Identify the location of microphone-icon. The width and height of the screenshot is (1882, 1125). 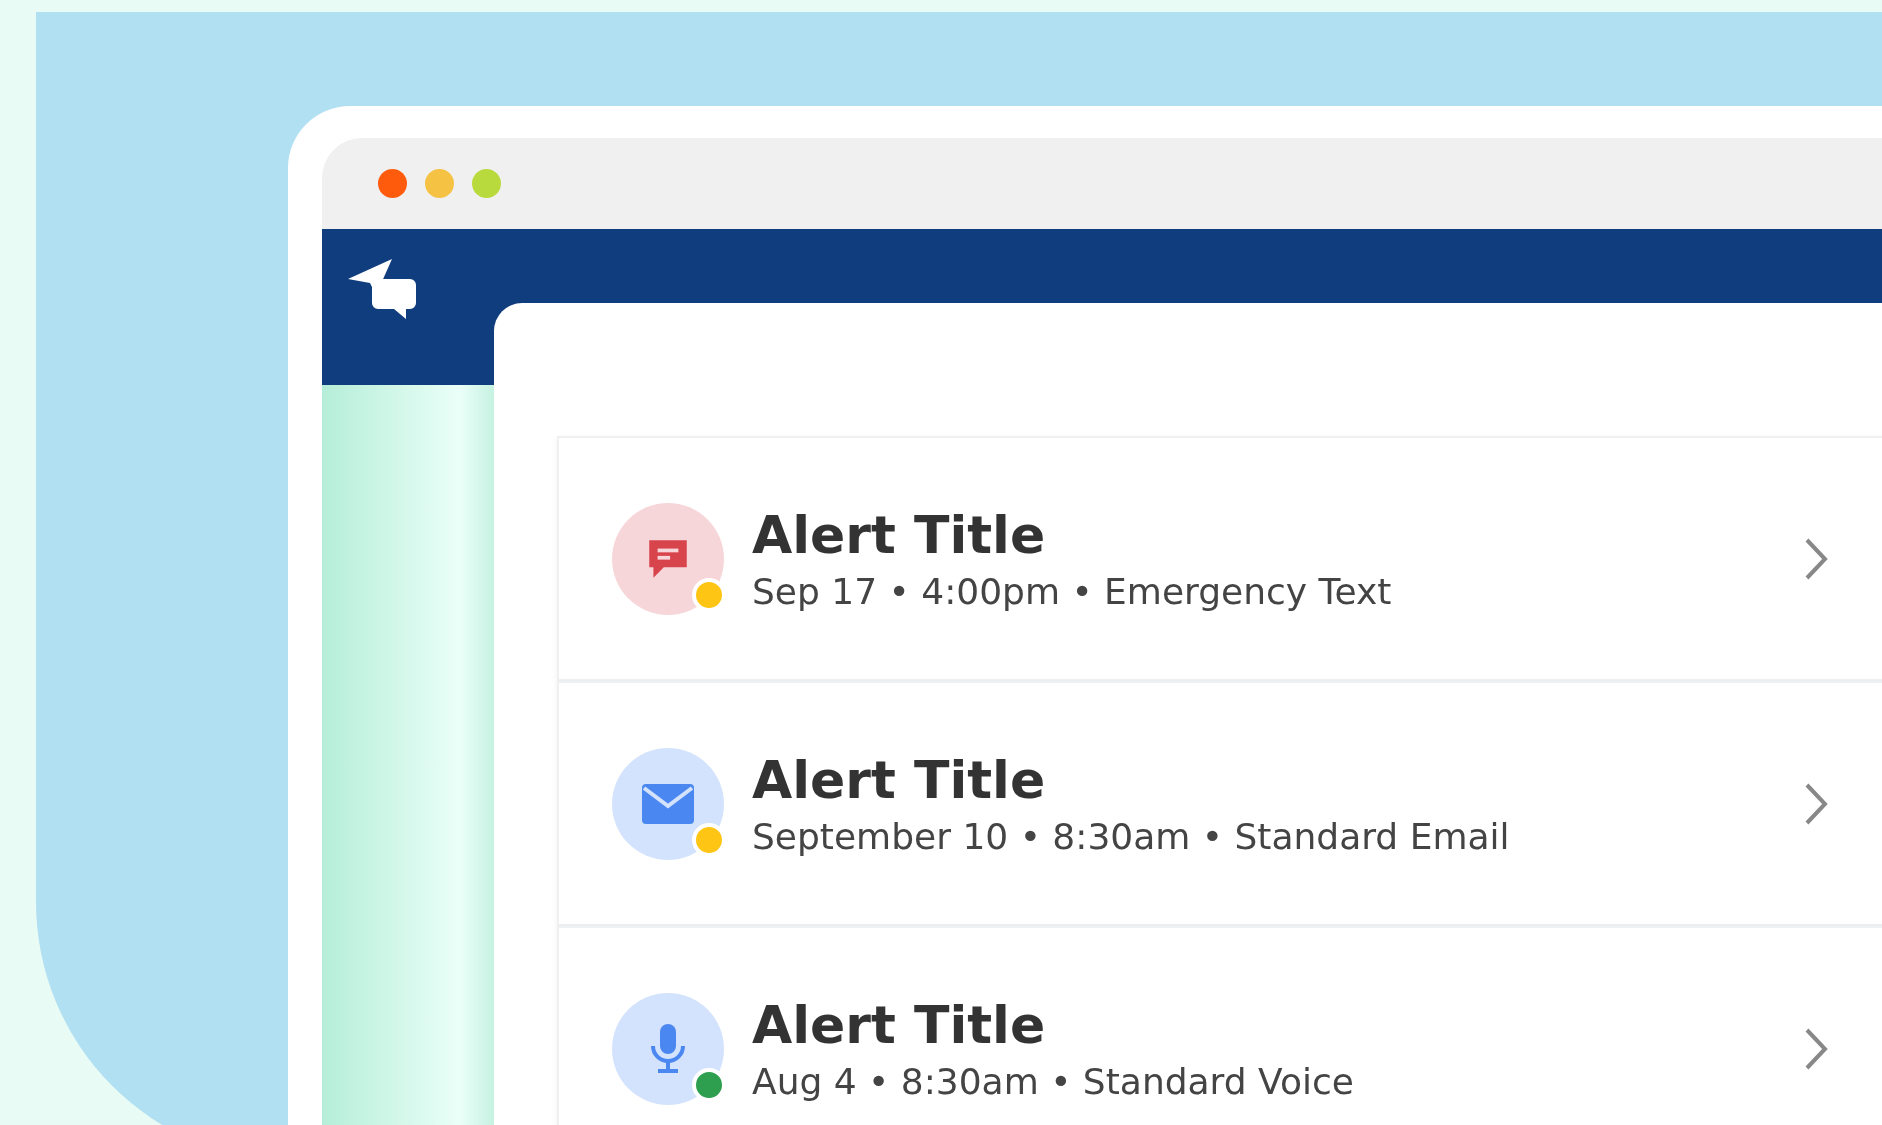
(668, 1048).